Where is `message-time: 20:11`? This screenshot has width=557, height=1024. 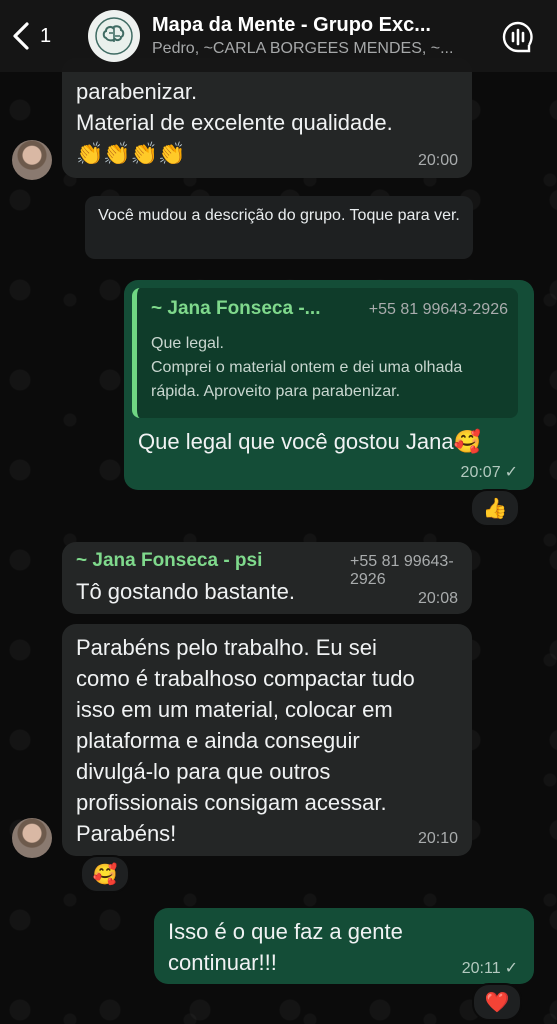 message-time: 20:11 is located at coordinates (481, 968).